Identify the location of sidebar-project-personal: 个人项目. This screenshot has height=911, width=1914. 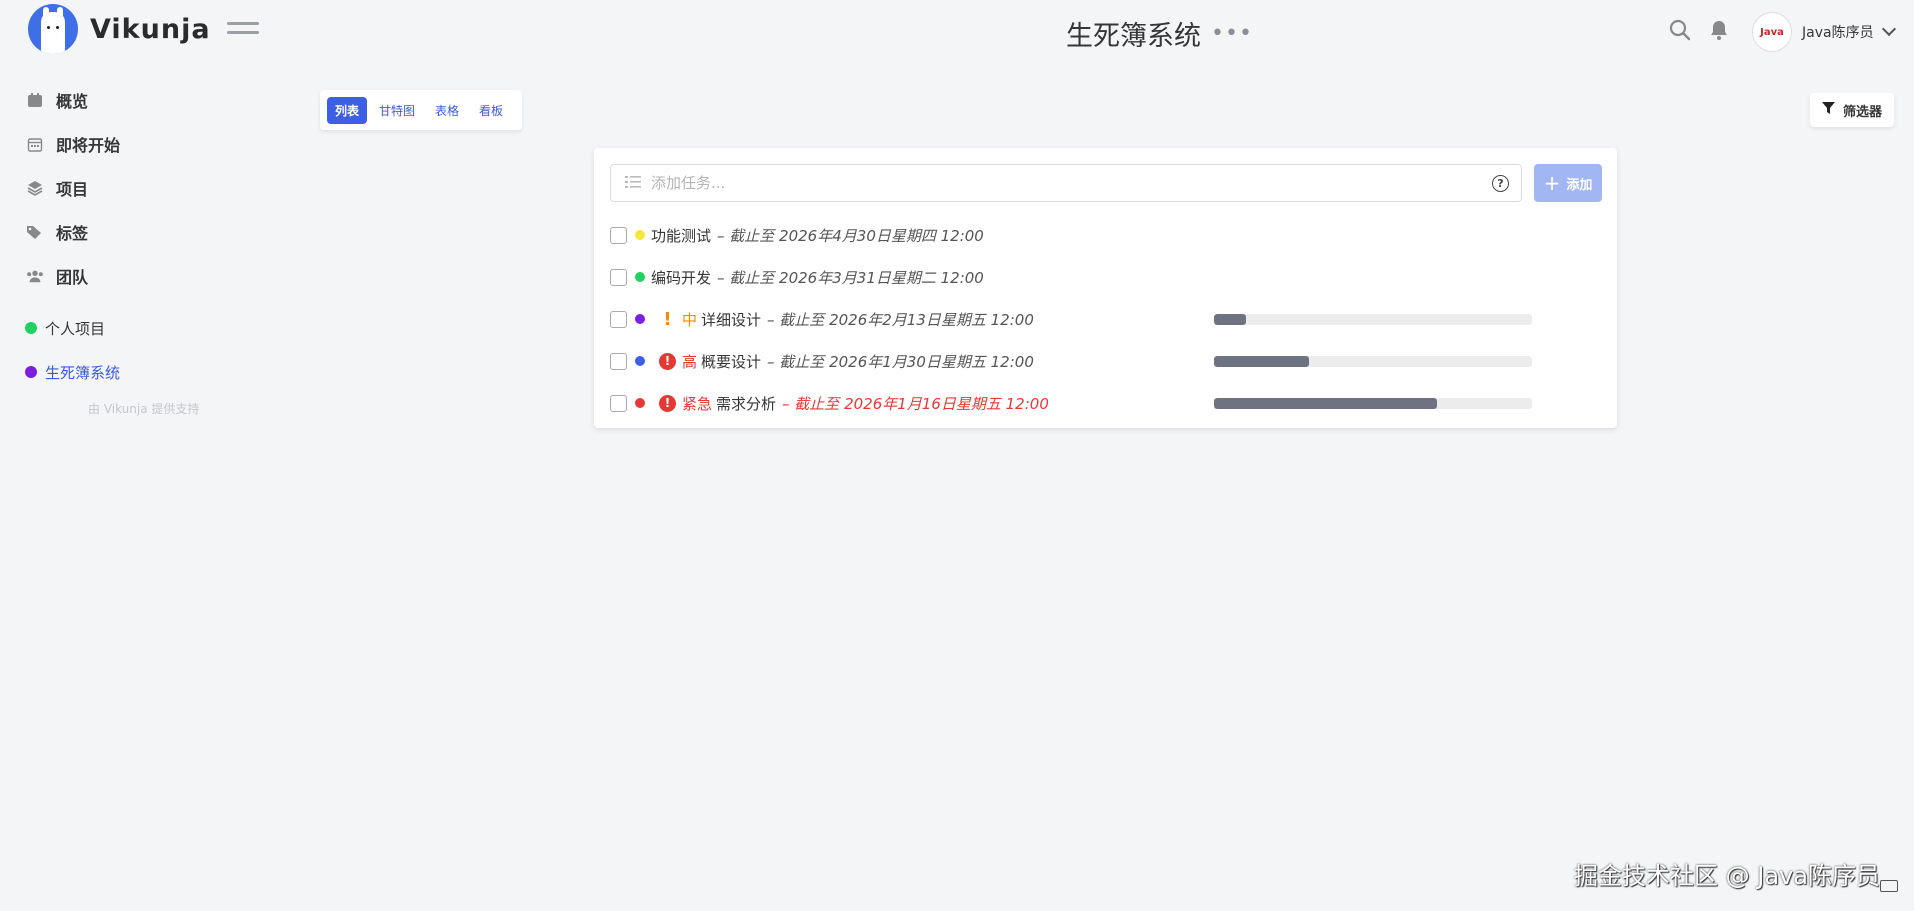
(150, 328).